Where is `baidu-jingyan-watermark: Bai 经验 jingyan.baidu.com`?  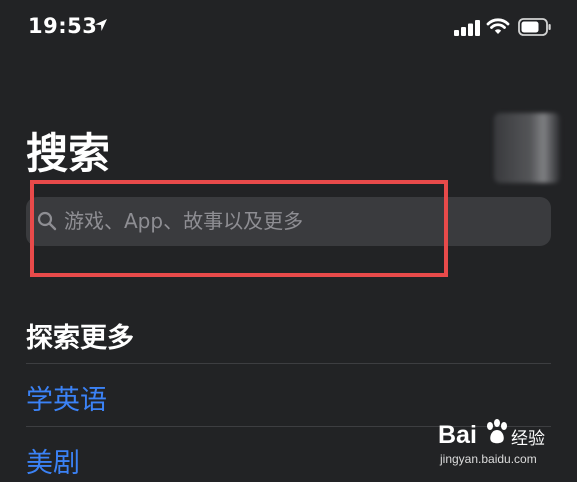 baidu-jingyan-watermark: Bai 经验 jingyan.baidu.com is located at coordinates (498, 446).